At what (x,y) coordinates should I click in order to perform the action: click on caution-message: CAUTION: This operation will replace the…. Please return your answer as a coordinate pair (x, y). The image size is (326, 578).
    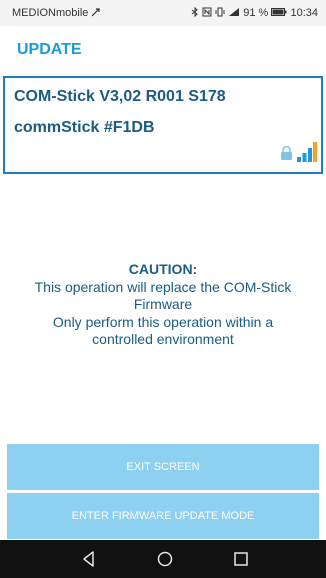
    Looking at the image, I should click on (163, 305).